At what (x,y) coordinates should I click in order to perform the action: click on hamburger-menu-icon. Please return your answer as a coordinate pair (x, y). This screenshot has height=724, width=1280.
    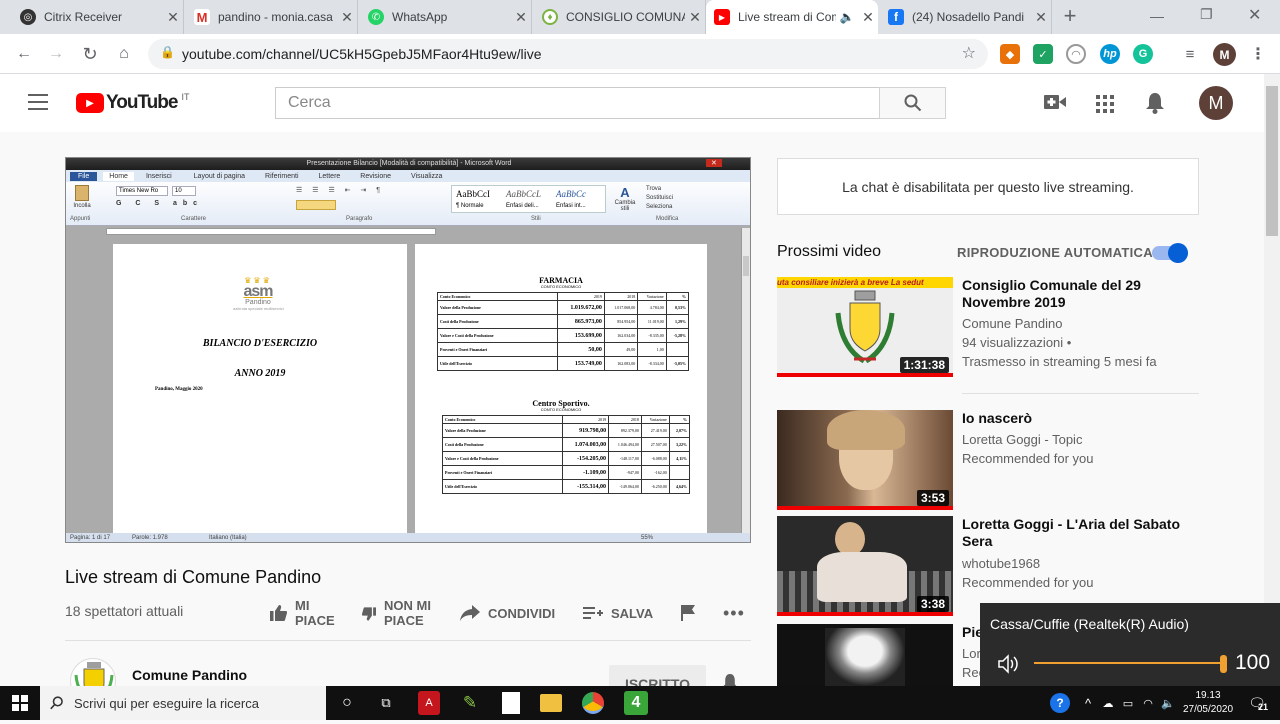
    Looking at the image, I should click on (38, 102).